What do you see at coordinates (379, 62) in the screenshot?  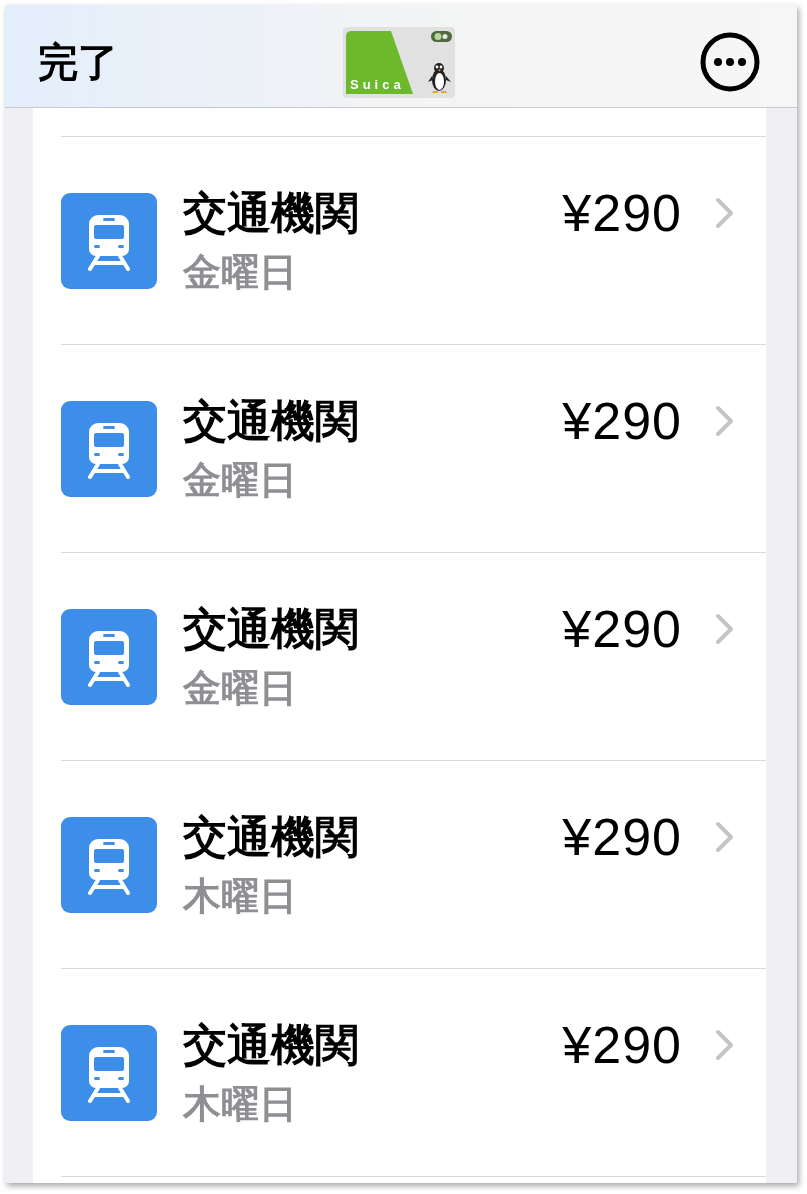 I see `card-stripe-drawing` at bounding box center [379, 62].